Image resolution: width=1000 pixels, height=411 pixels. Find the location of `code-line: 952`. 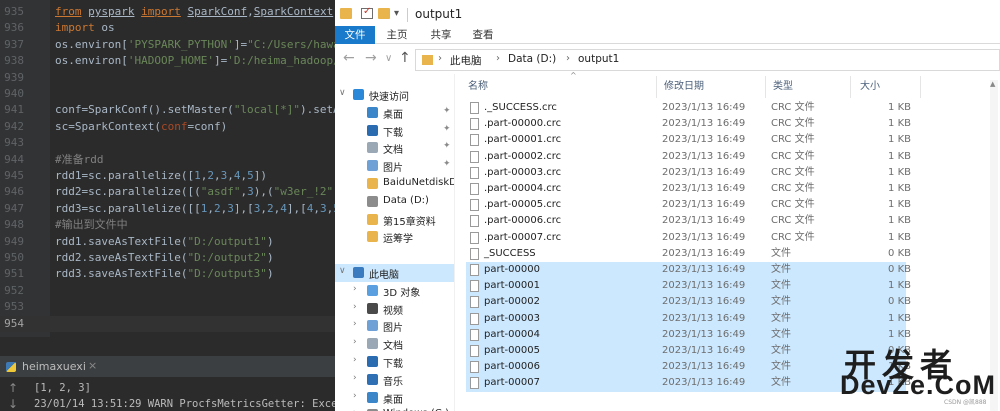

code-line: 952 is located at coordinates (167, 291).